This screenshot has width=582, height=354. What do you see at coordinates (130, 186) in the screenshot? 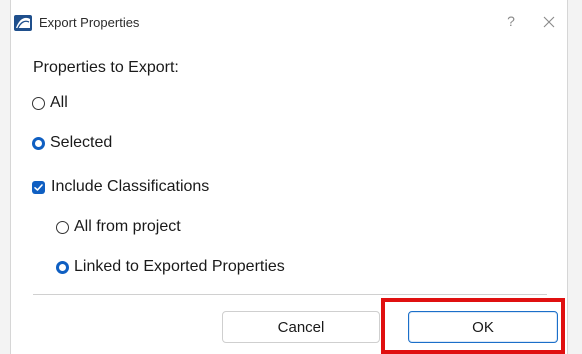
I see `include-classifications-label: Include Classifications` at bounding box center [130, 186].